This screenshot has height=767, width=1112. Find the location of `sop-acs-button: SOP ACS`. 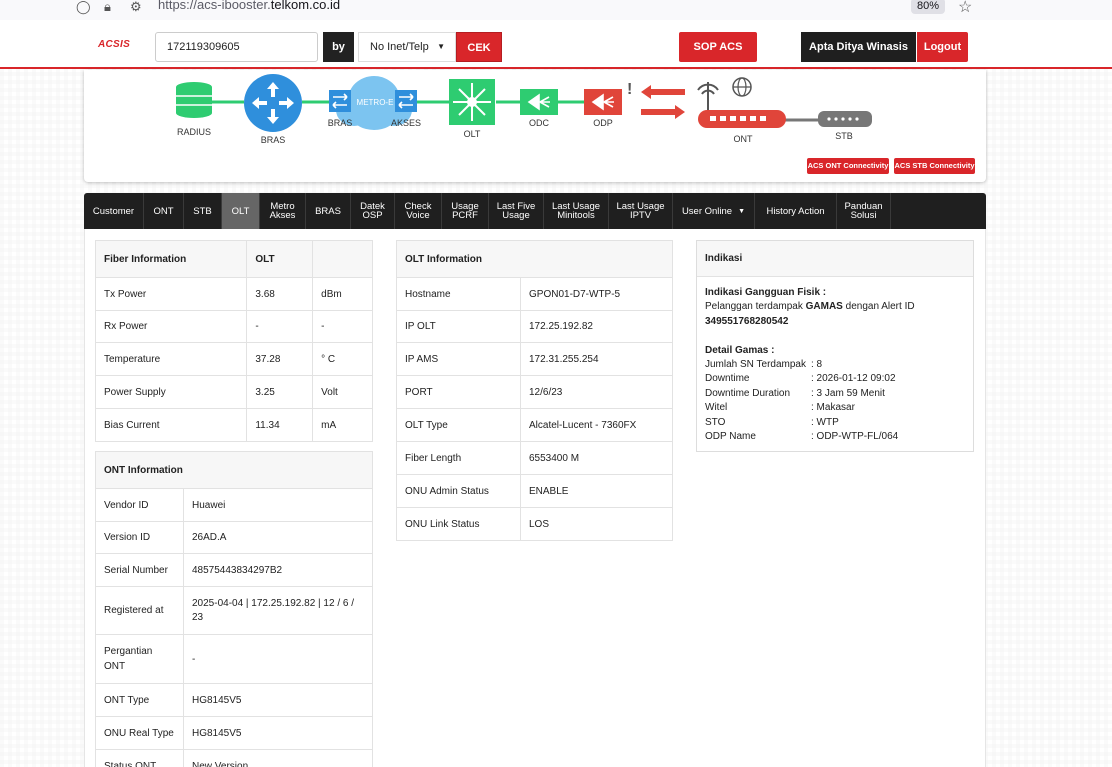

sop-acs-button: SOP ACS is located at coordinates (718, 47).